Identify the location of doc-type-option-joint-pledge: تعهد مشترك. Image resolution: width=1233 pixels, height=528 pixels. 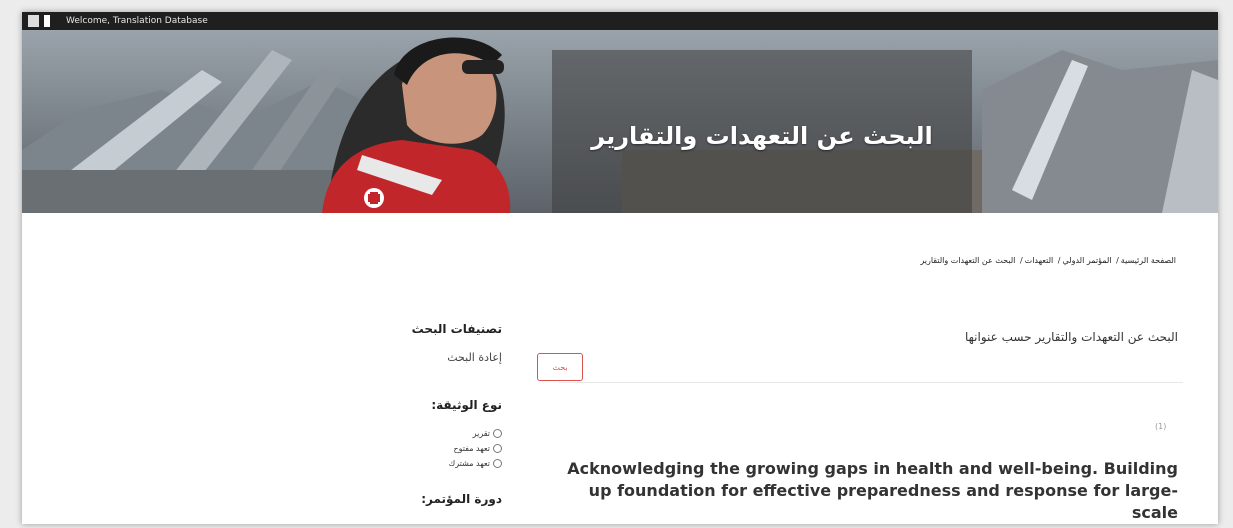
(475, 463).